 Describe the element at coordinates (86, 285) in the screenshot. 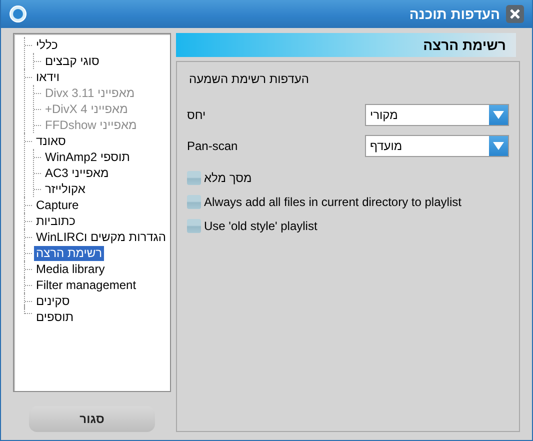

I see `tree-item: Filter management` at that location.